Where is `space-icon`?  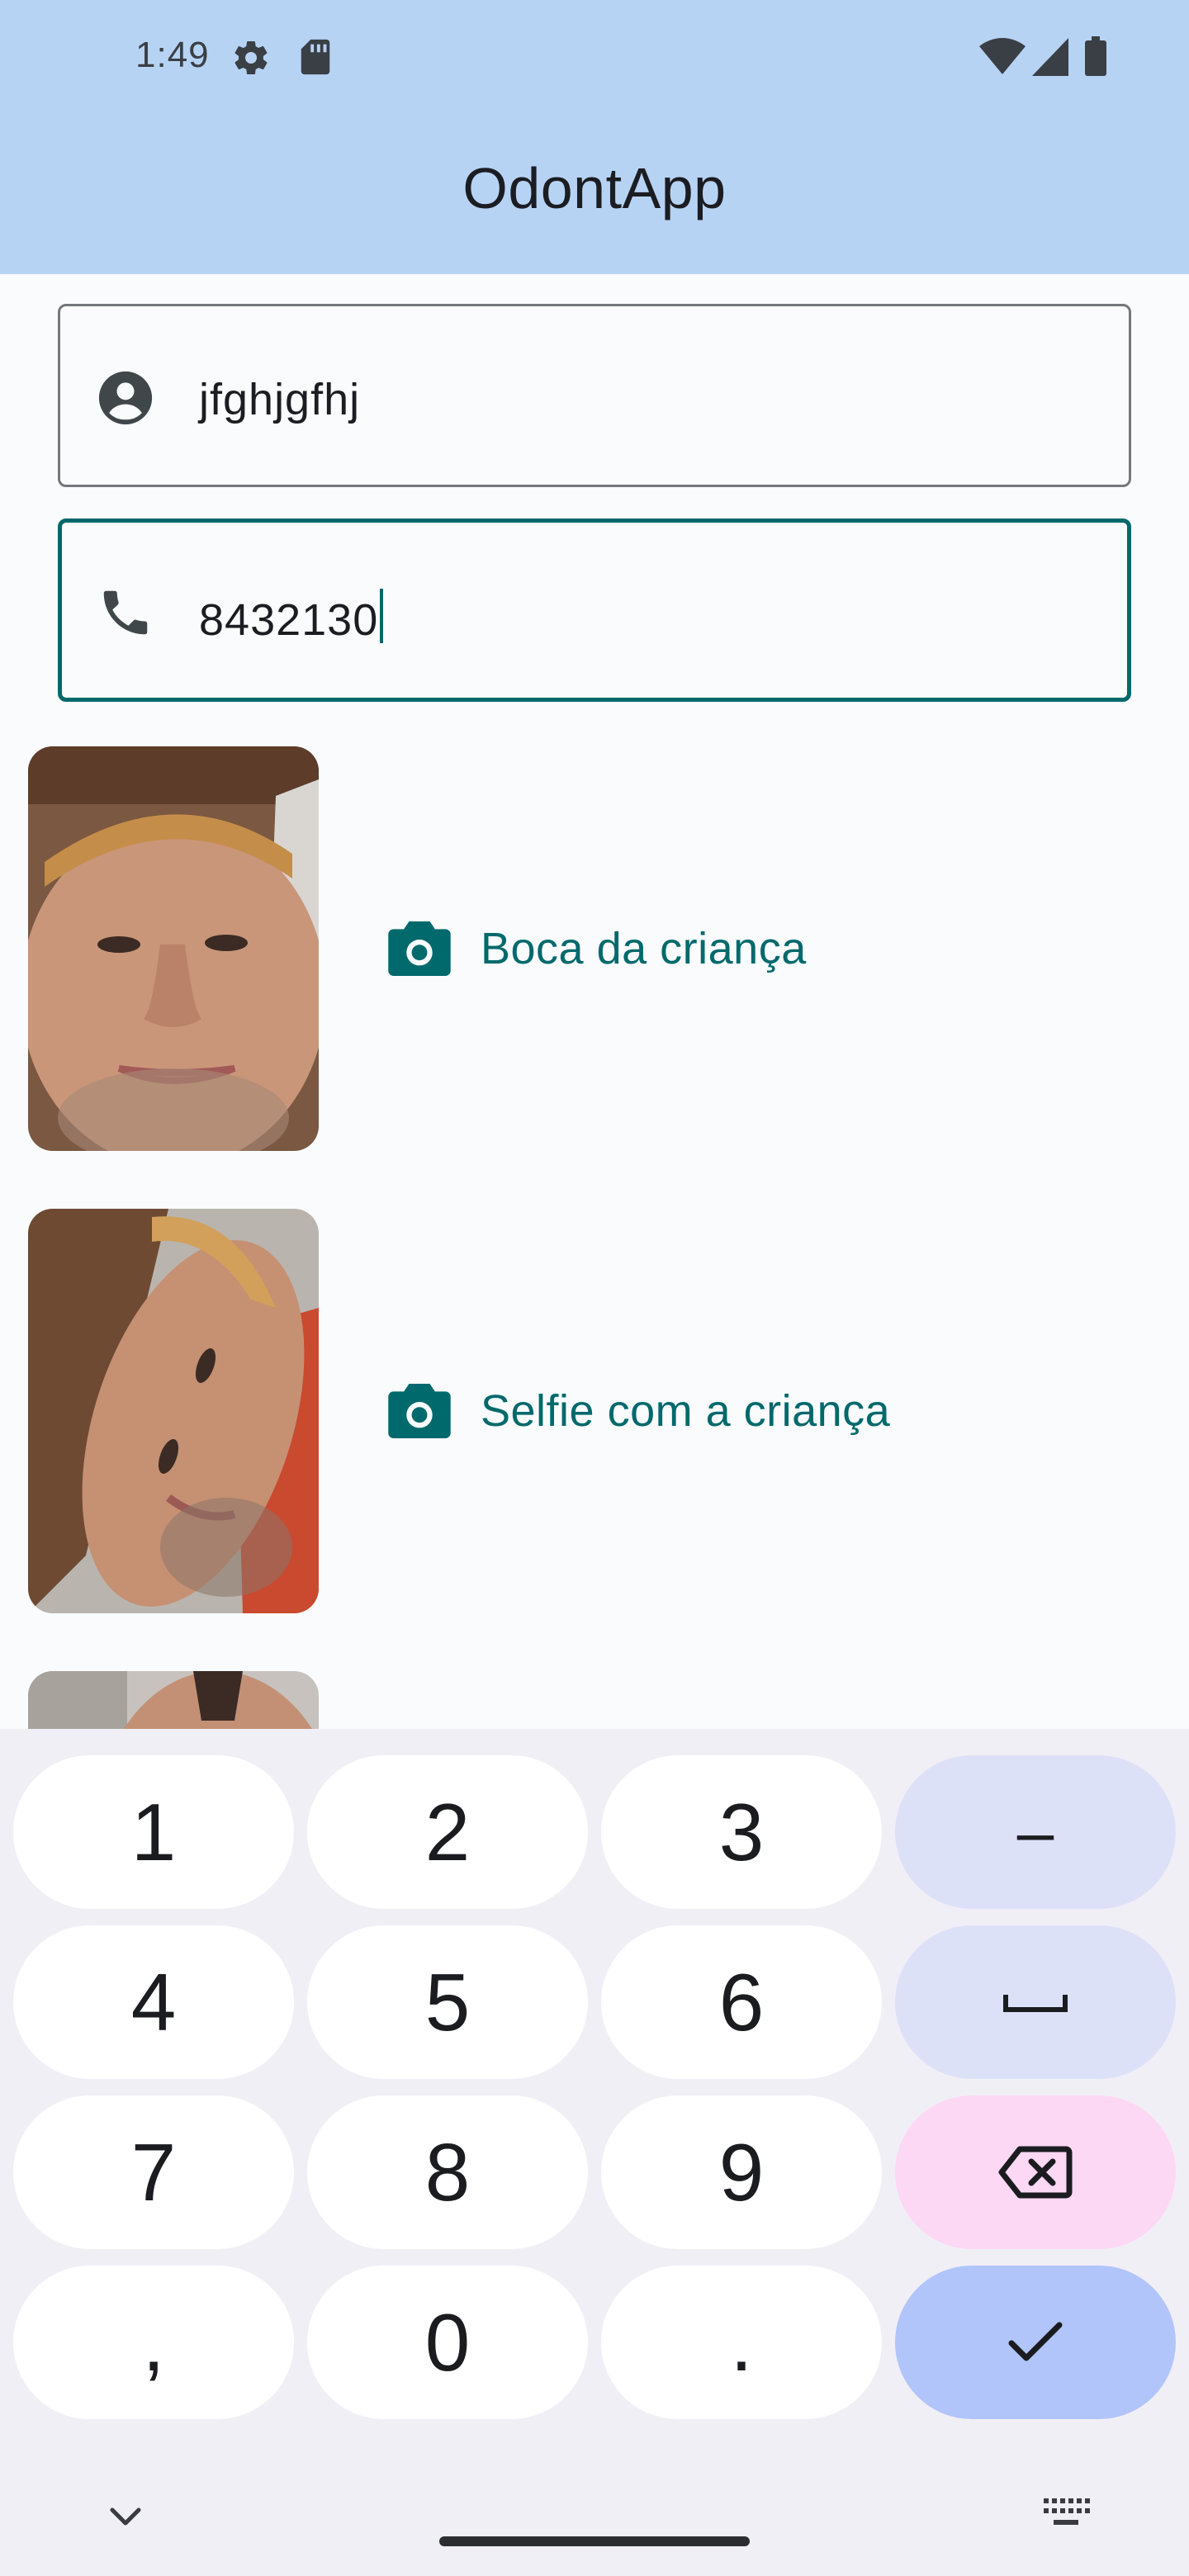
space-icon is located at coordinates (1035, 2003).